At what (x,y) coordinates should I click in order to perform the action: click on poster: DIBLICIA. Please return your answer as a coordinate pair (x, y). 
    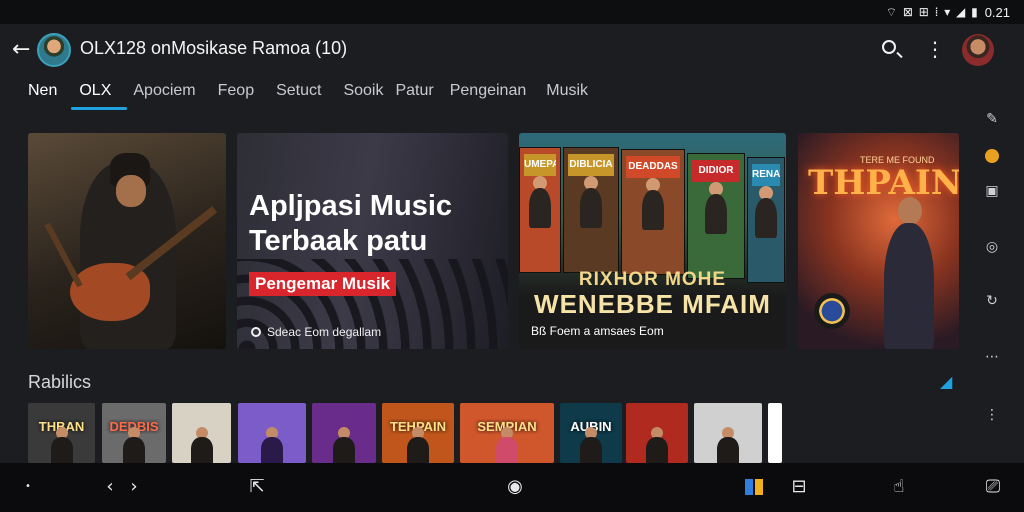
    Looking at the image, I should click on (591, 210).